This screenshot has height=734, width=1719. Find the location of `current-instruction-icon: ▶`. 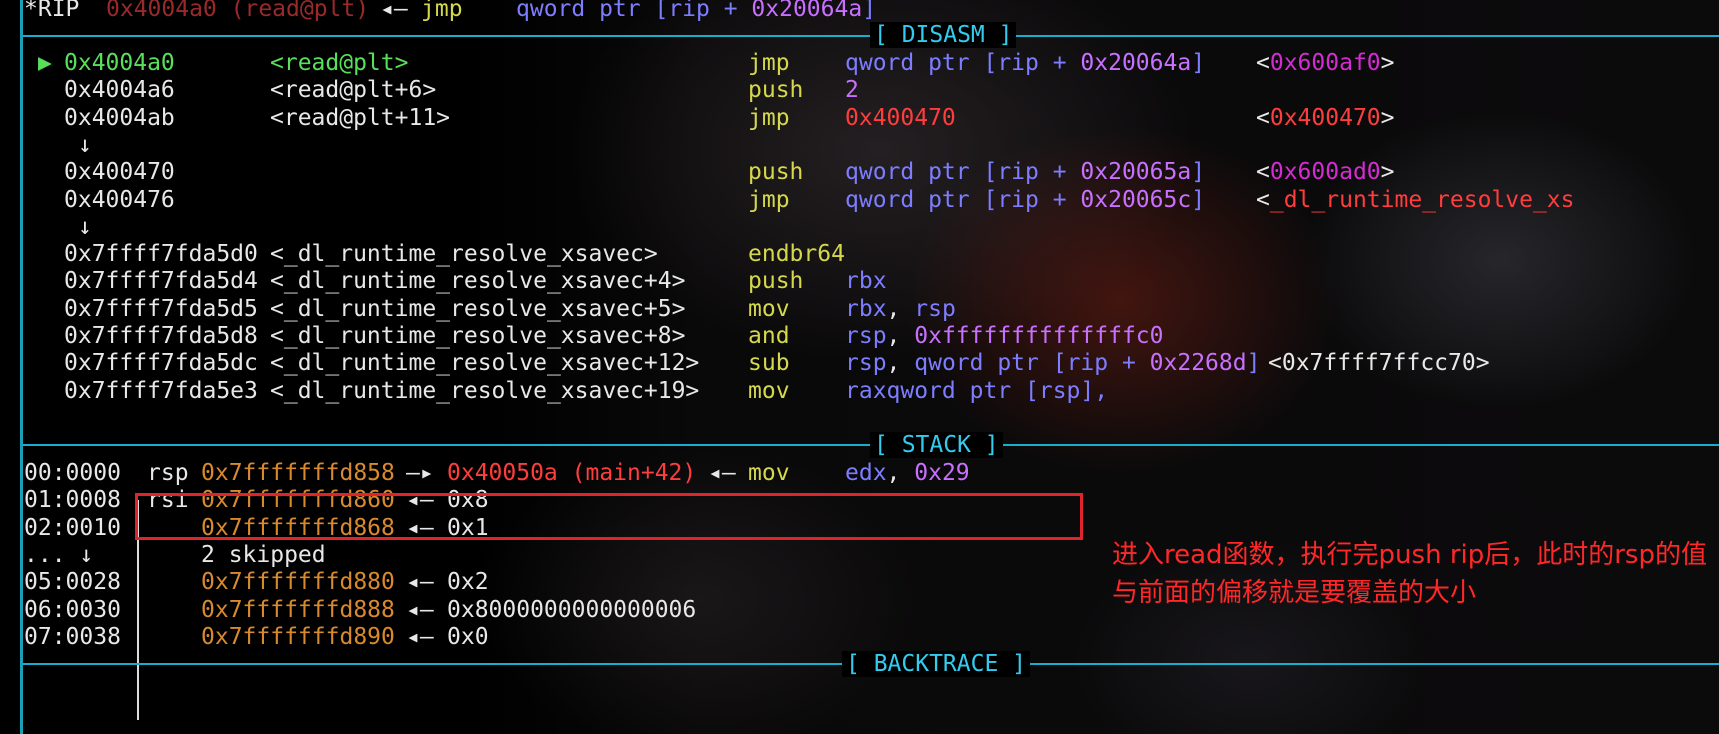

current-instruction-icon: ▶ is located at coordinates (45, 63).